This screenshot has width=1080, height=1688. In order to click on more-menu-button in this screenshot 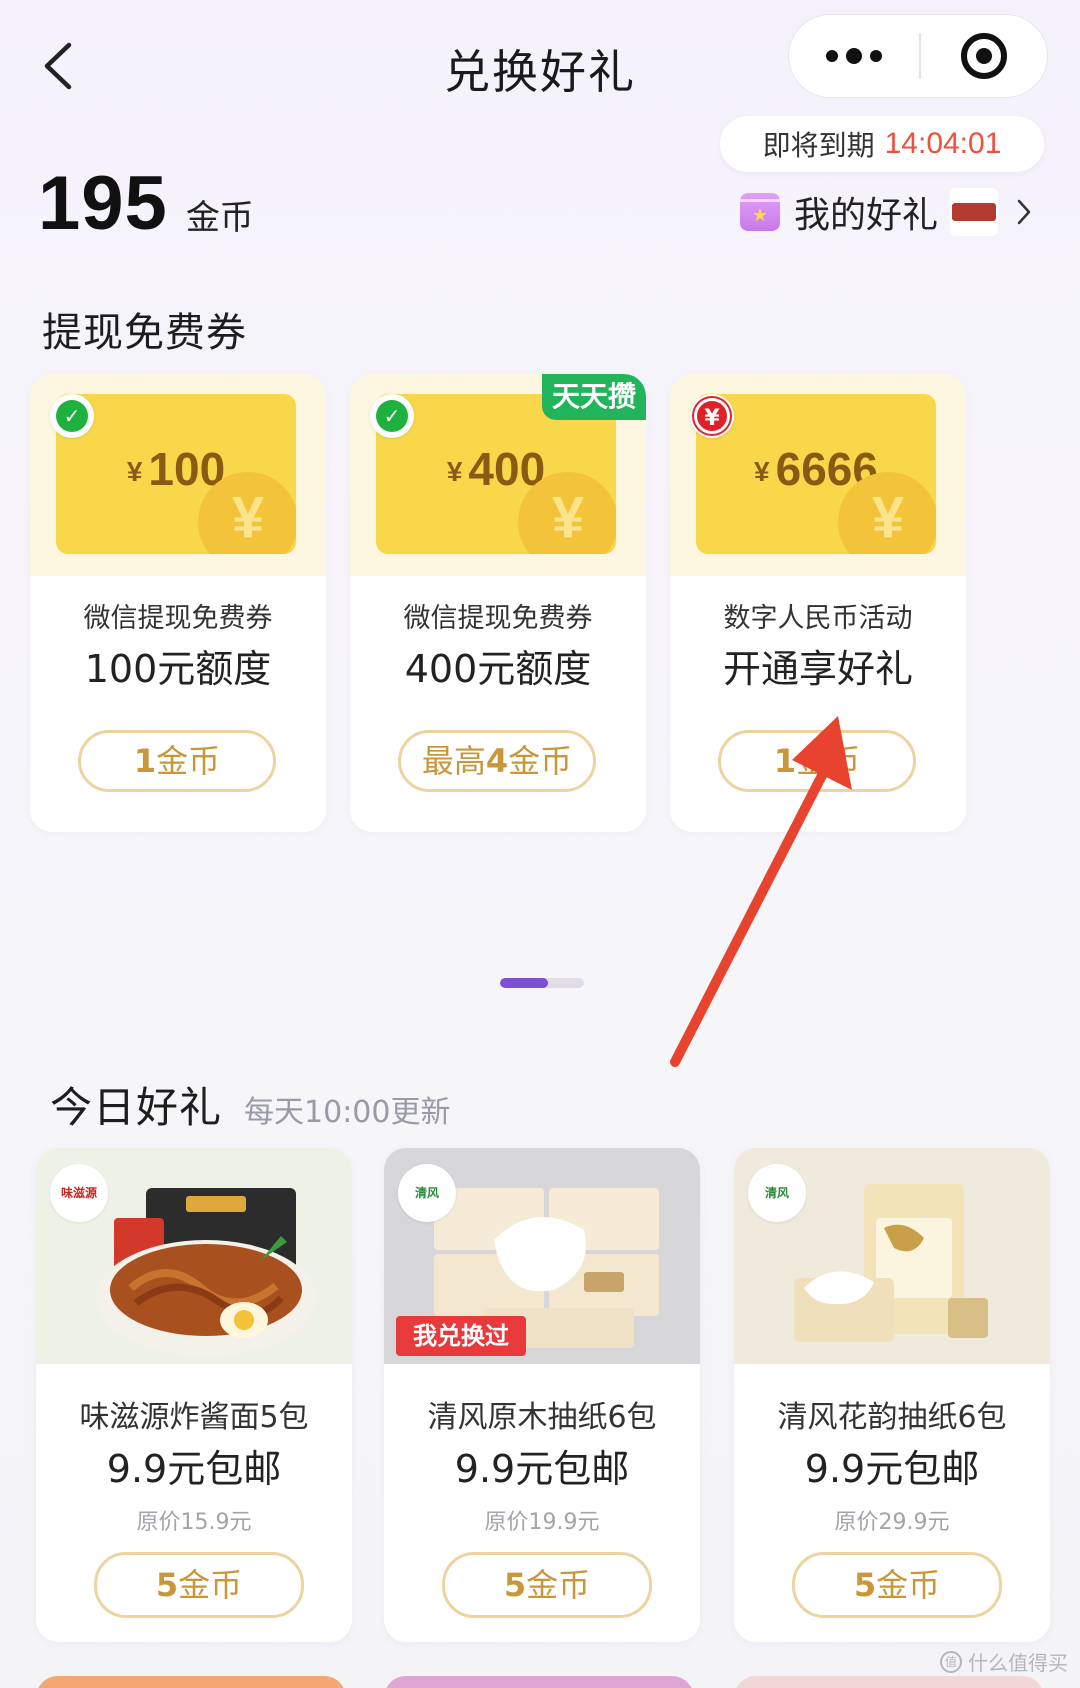, I will do `click(854, 56)`.